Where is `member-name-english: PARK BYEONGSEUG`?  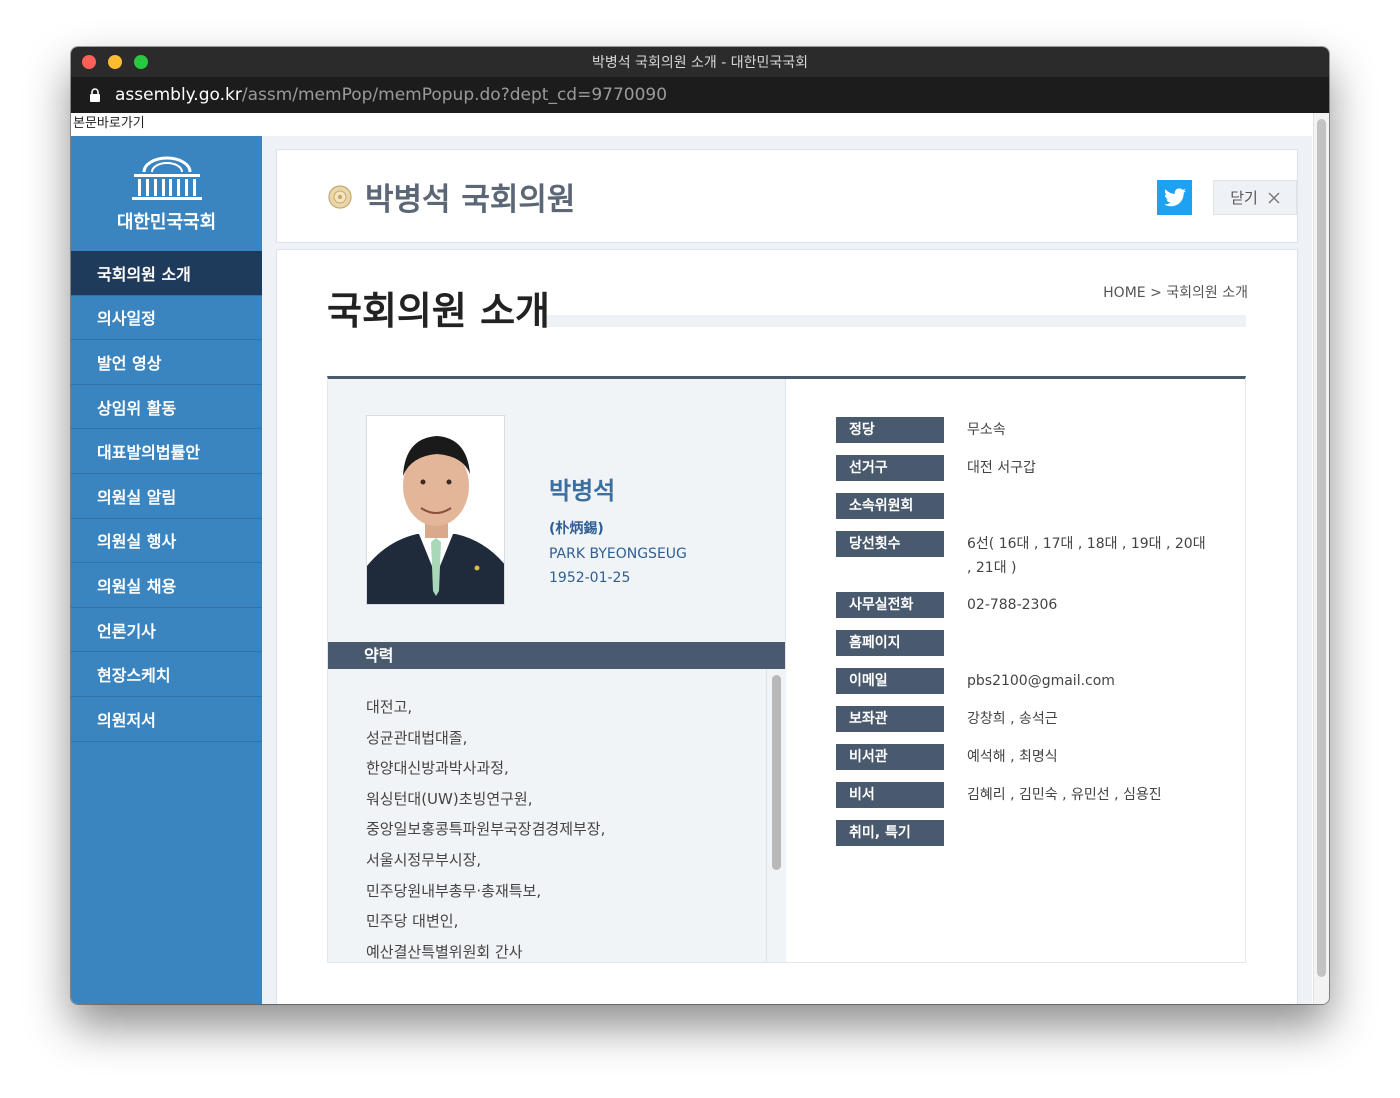 member-name-english: PARK BYEONGSEUG is located at coordinates (618, 554).